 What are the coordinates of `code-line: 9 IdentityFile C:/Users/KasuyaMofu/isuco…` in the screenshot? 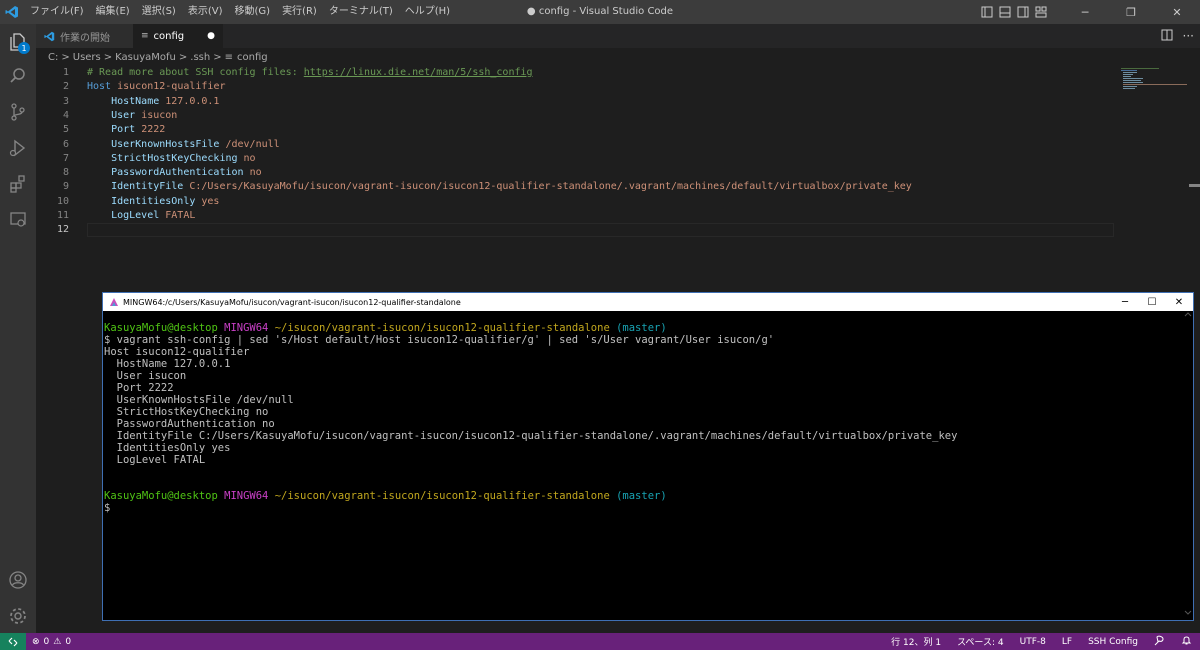 It's located at (575, 187).